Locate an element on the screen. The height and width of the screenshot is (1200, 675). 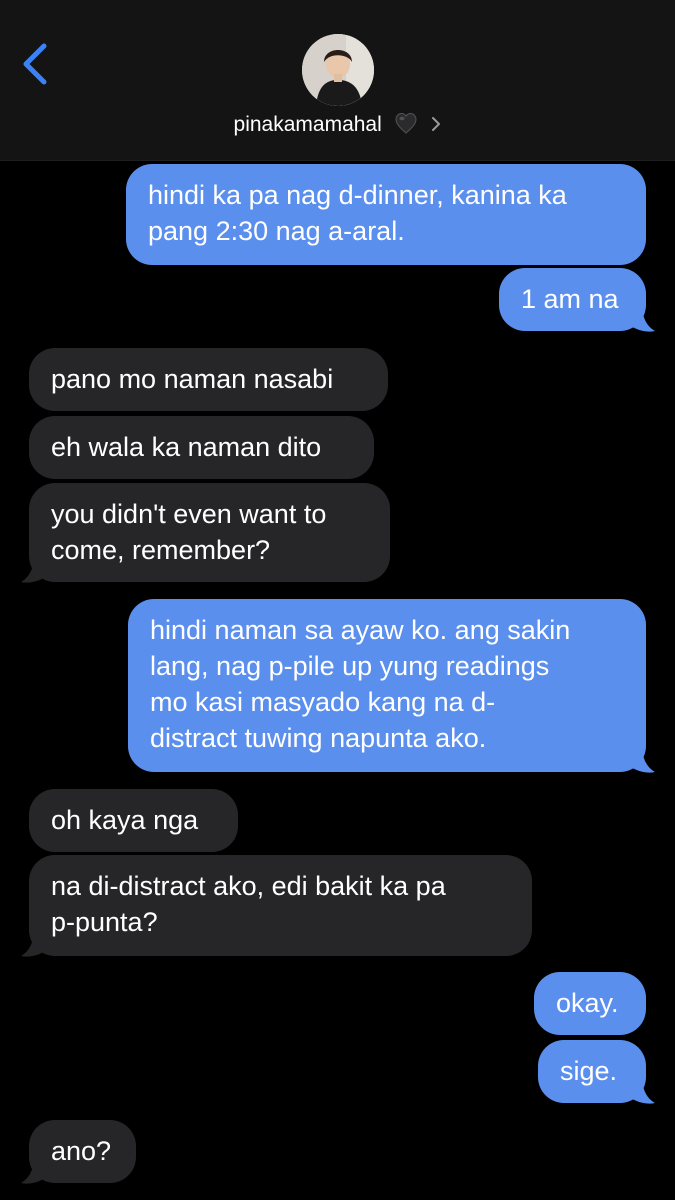
sent-message-bubble: sige. is located at coordinates (592, 1071).